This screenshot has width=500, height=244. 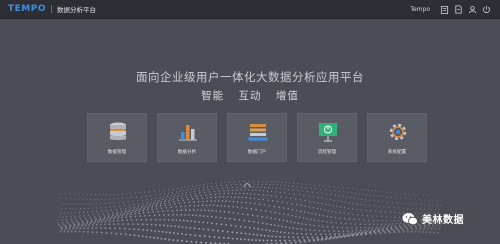 I want to click on user-icon, so click(x=472, y=9).